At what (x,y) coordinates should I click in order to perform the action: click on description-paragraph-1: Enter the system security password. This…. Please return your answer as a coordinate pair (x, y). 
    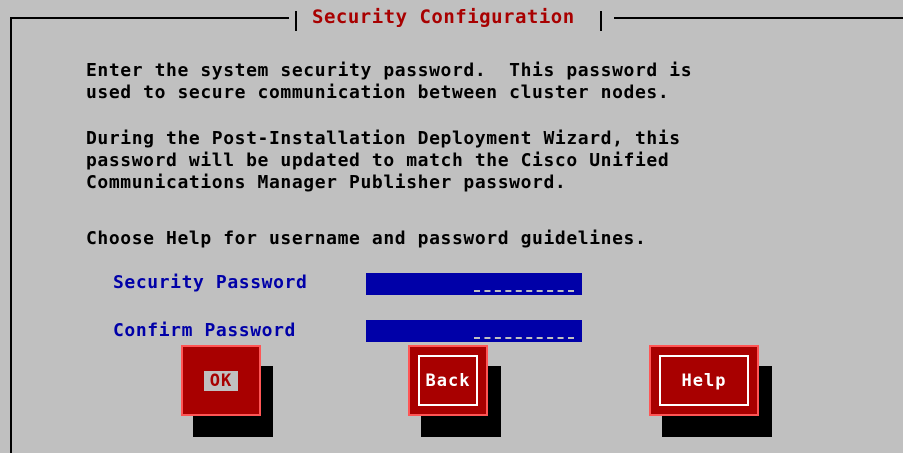
    Looking at the image, I should click on (389, 81).